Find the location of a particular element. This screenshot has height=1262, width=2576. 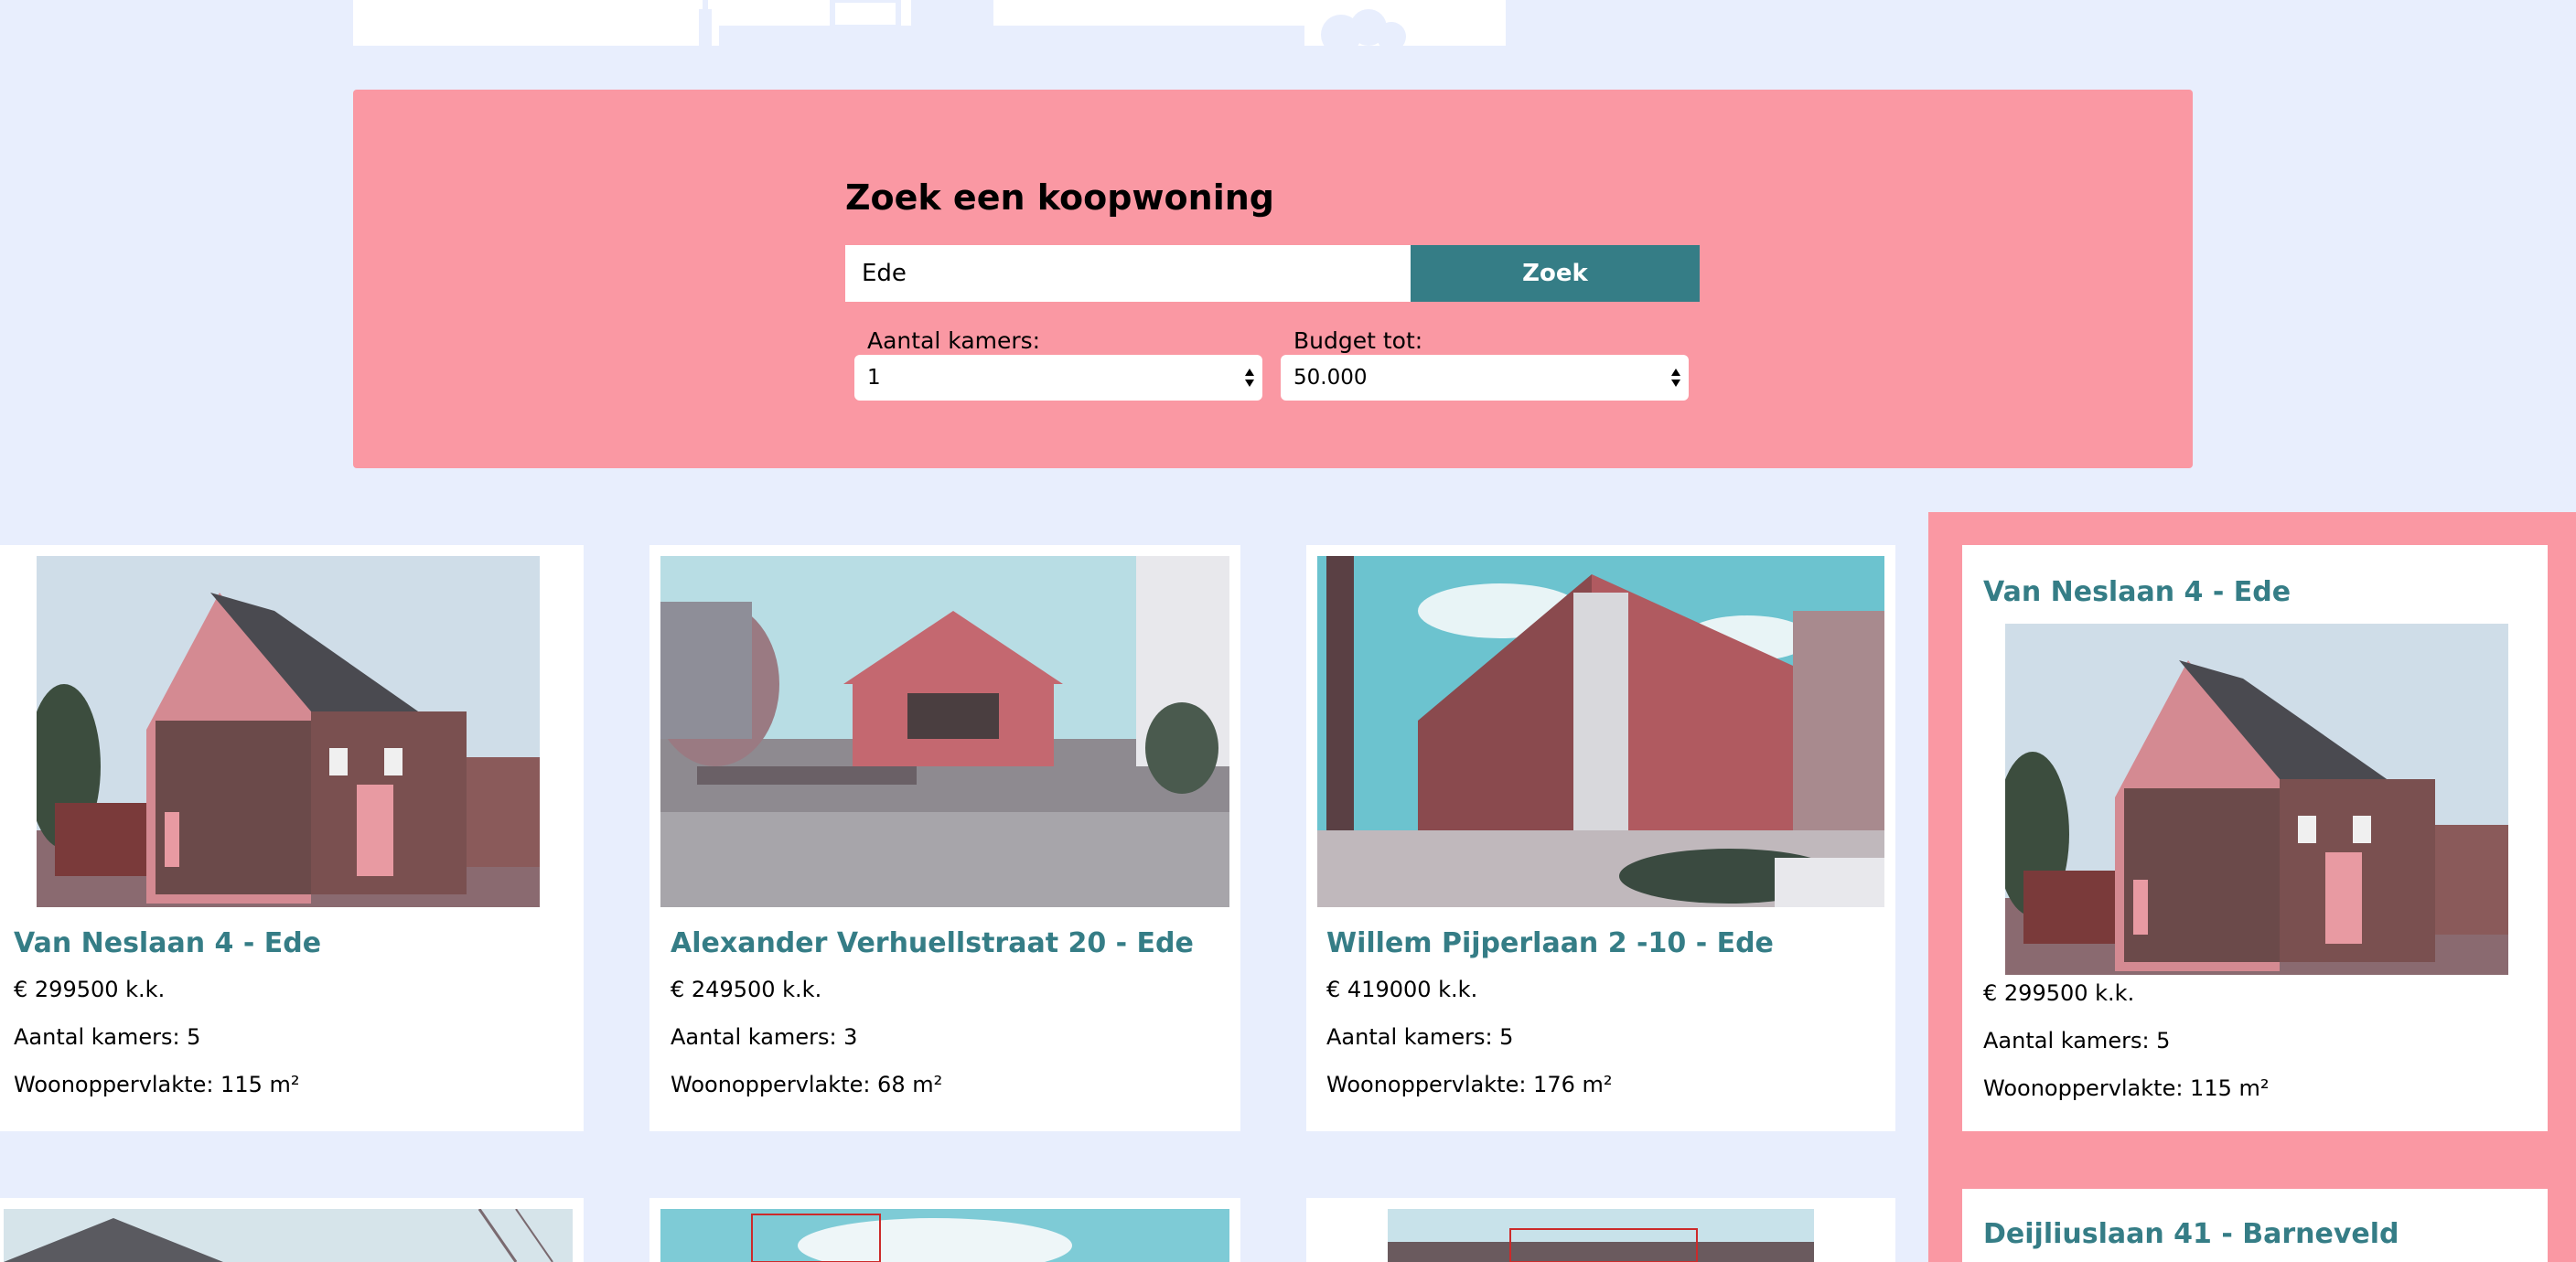

listing-title: Deijliuslaan 41 - Barneveld is located at coordinates (2191, 1234).